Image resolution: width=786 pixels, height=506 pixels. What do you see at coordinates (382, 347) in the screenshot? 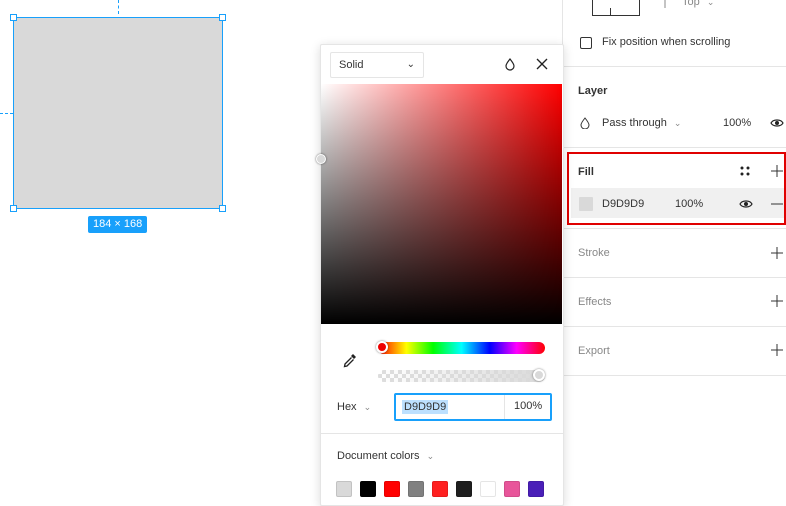
I see `hue-slider-knob` at bounding box center [382, 347].